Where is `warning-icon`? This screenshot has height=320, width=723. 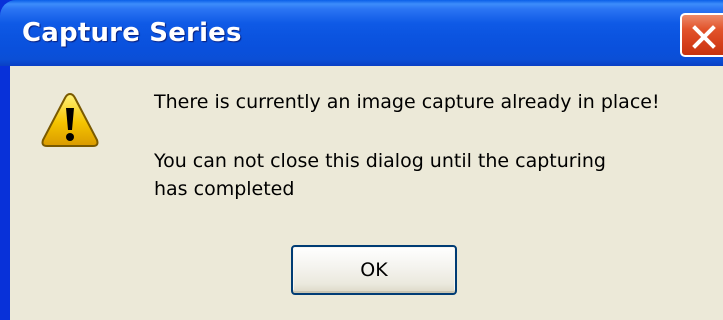 warning-icon is located at coordinates (70, 119).